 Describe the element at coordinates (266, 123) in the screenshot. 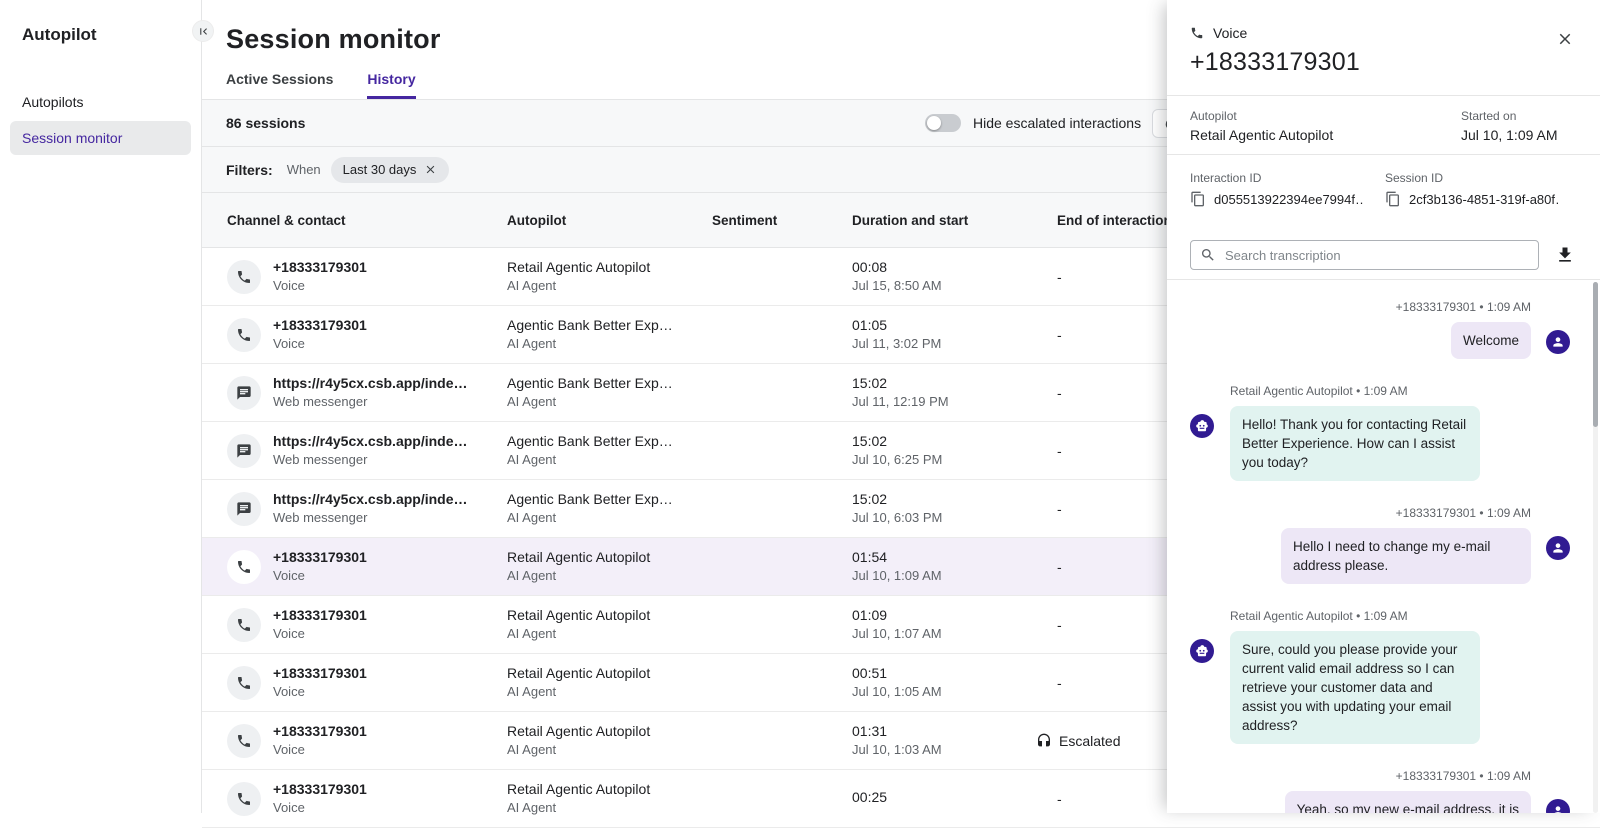

I see `sessions-count: 86 sessions` at that location.